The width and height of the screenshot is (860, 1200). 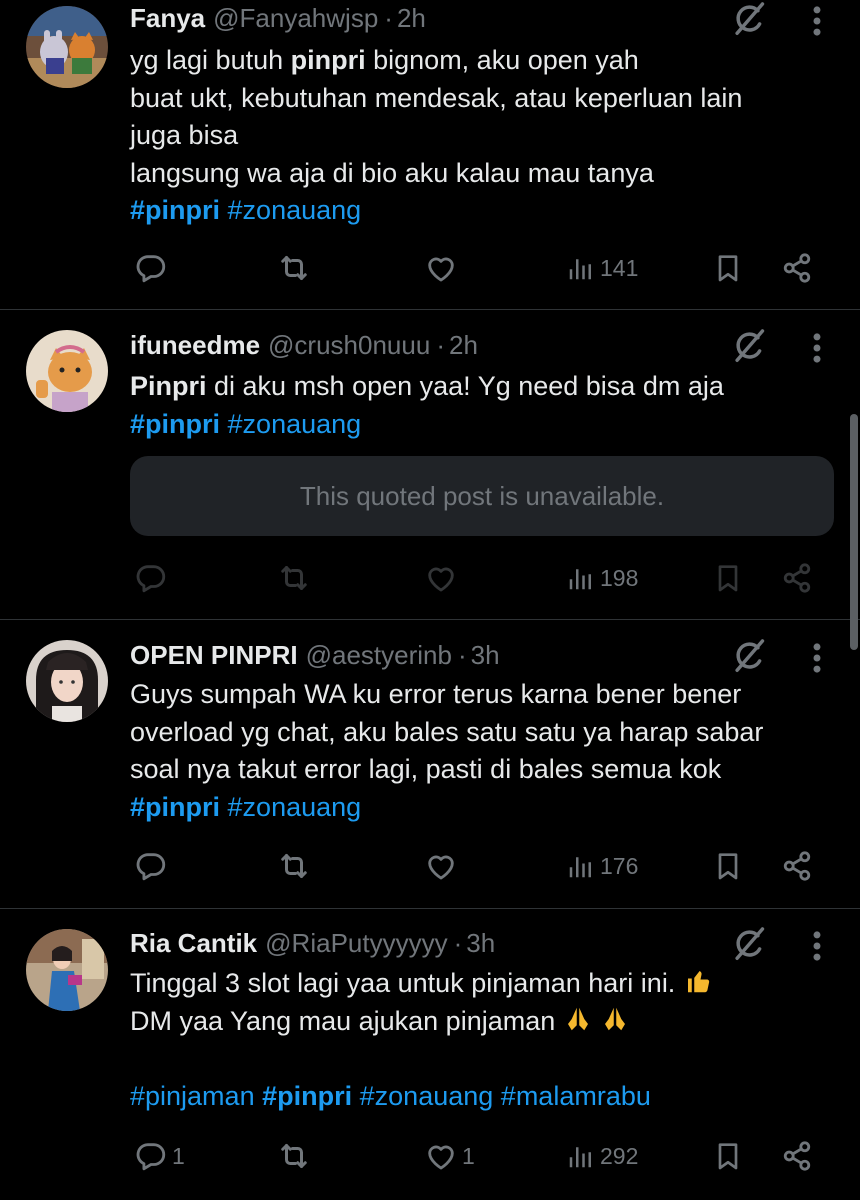 What do you see at coordinates (214, 655) in the screenshot?
I see `display-name: OPEN PINPRI` at bounding box center [214, 655].